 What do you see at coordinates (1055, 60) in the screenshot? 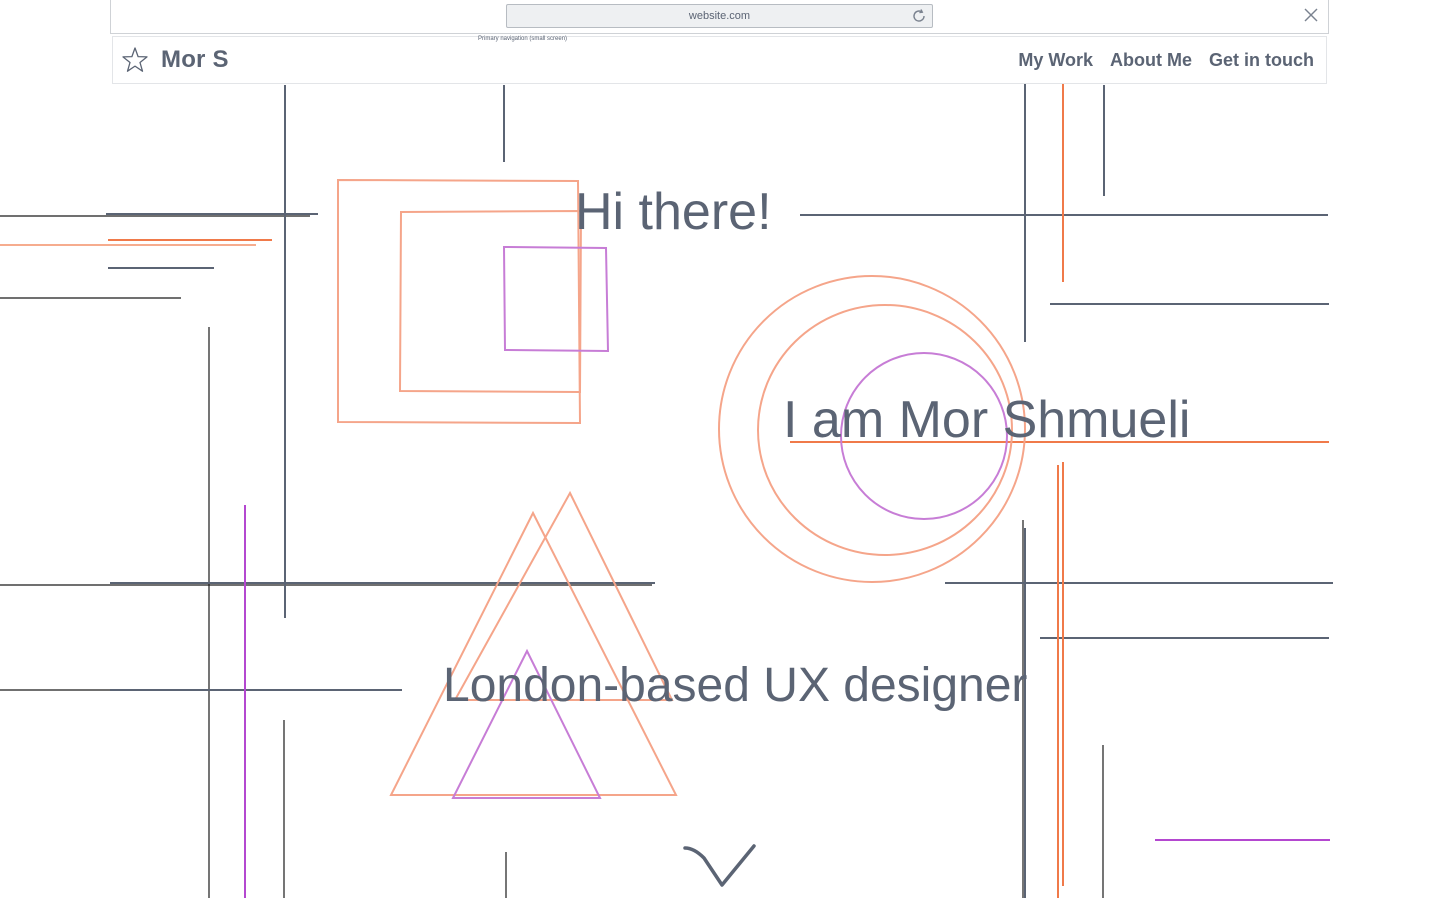
I see `nav-link-my-work: My Work` at bounding box center [1055, 60].